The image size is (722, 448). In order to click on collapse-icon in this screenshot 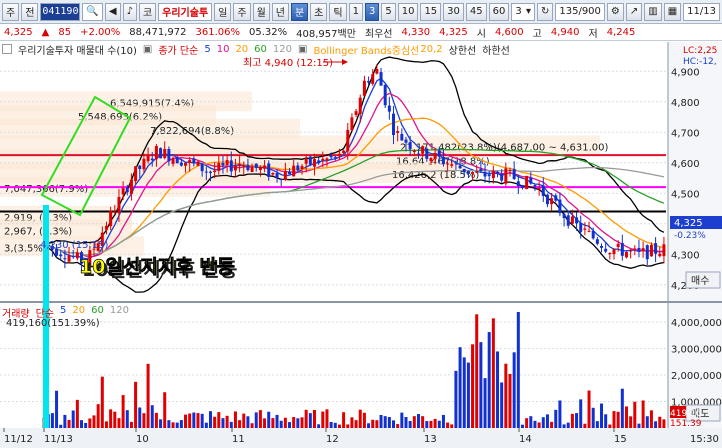, I will do `click(7, 49)`.